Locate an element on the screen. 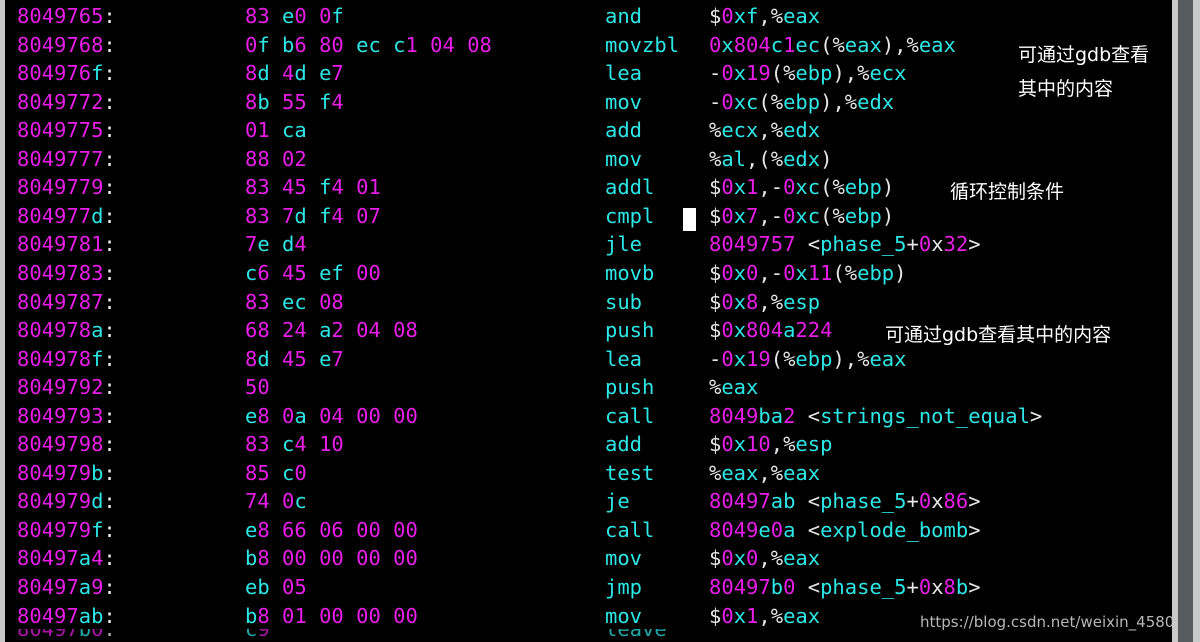 The height and width of the screenshot is (642, 1200). instruction-operands: $0x10,%esp is located at coordinates (771, 444).